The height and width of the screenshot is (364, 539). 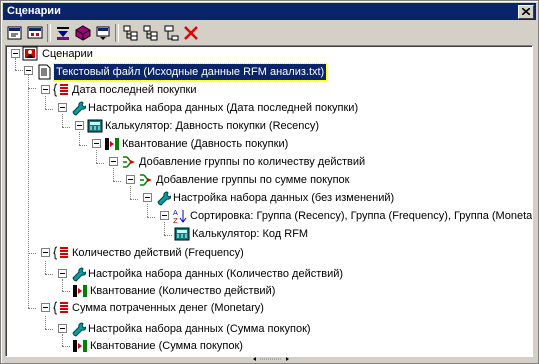 What do you see at coordinates (271, 359) in the screenshot?
I see `resize-grip-icon` at bounding box center [271, 359].